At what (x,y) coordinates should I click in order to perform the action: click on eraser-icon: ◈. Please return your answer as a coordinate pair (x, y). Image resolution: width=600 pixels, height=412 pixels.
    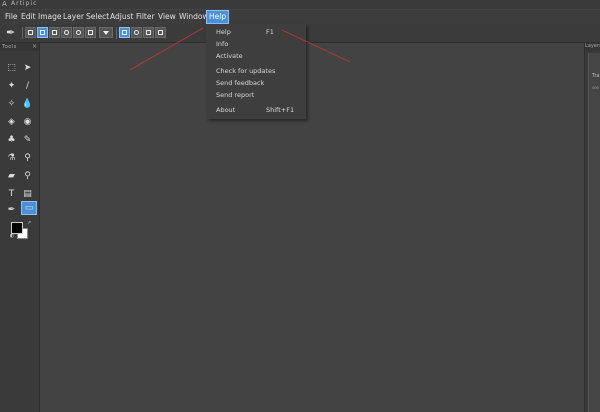
    Looking at the image, I should click on (11, 121).